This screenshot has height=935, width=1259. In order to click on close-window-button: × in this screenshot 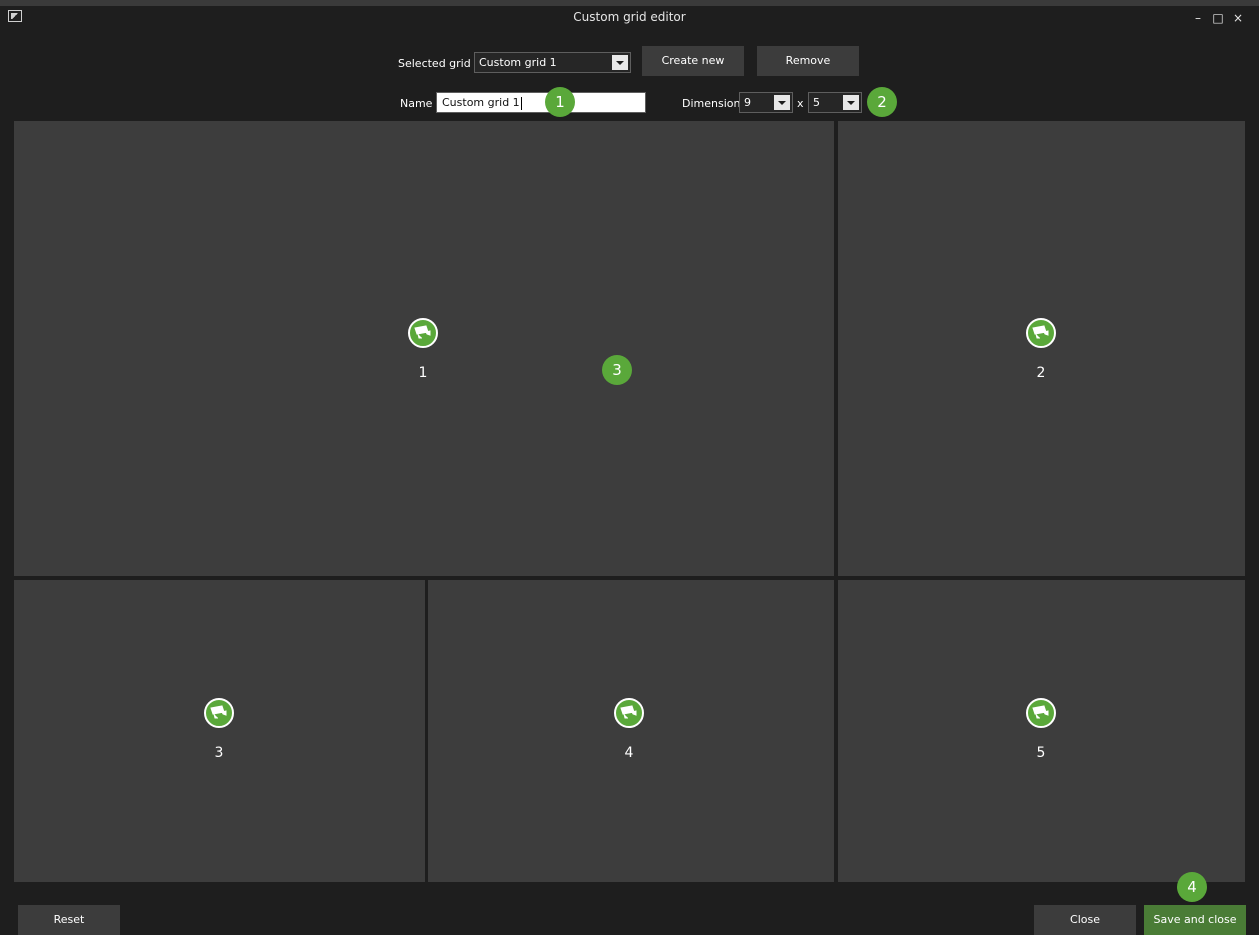, I will do `click(1238, 19)`.